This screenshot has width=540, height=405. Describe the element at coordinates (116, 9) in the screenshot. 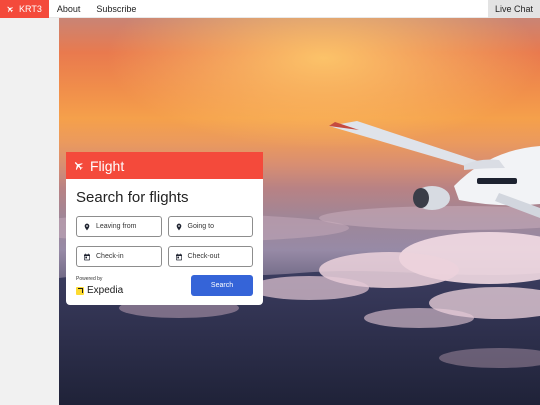

I see `nav-subscribe-link: Subscribe` at that location.